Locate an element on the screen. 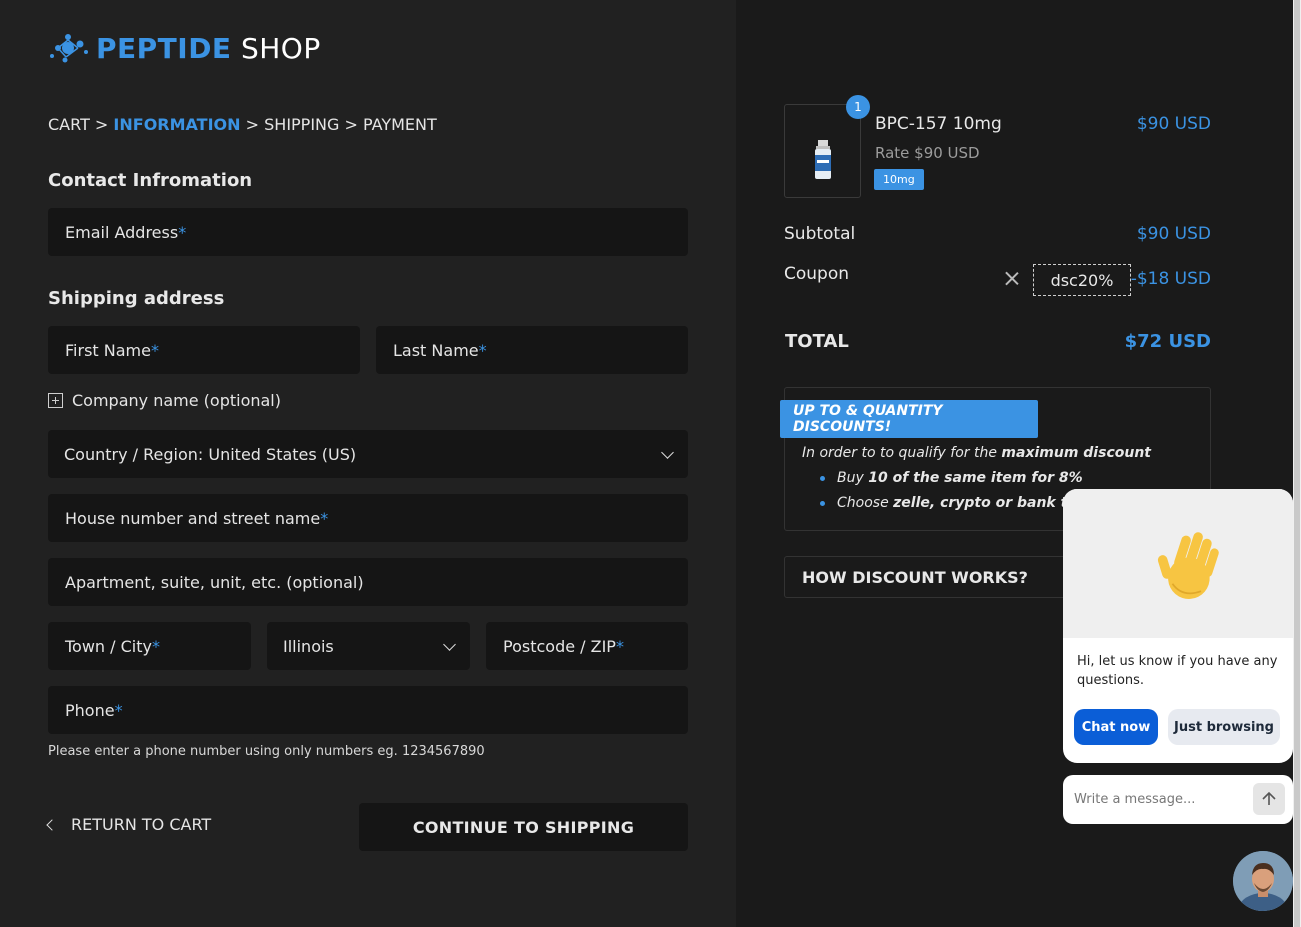  breadcrumb: CART > INFORMATION > SHIPPING > PAYMENT is located at coordinates (242, 124).